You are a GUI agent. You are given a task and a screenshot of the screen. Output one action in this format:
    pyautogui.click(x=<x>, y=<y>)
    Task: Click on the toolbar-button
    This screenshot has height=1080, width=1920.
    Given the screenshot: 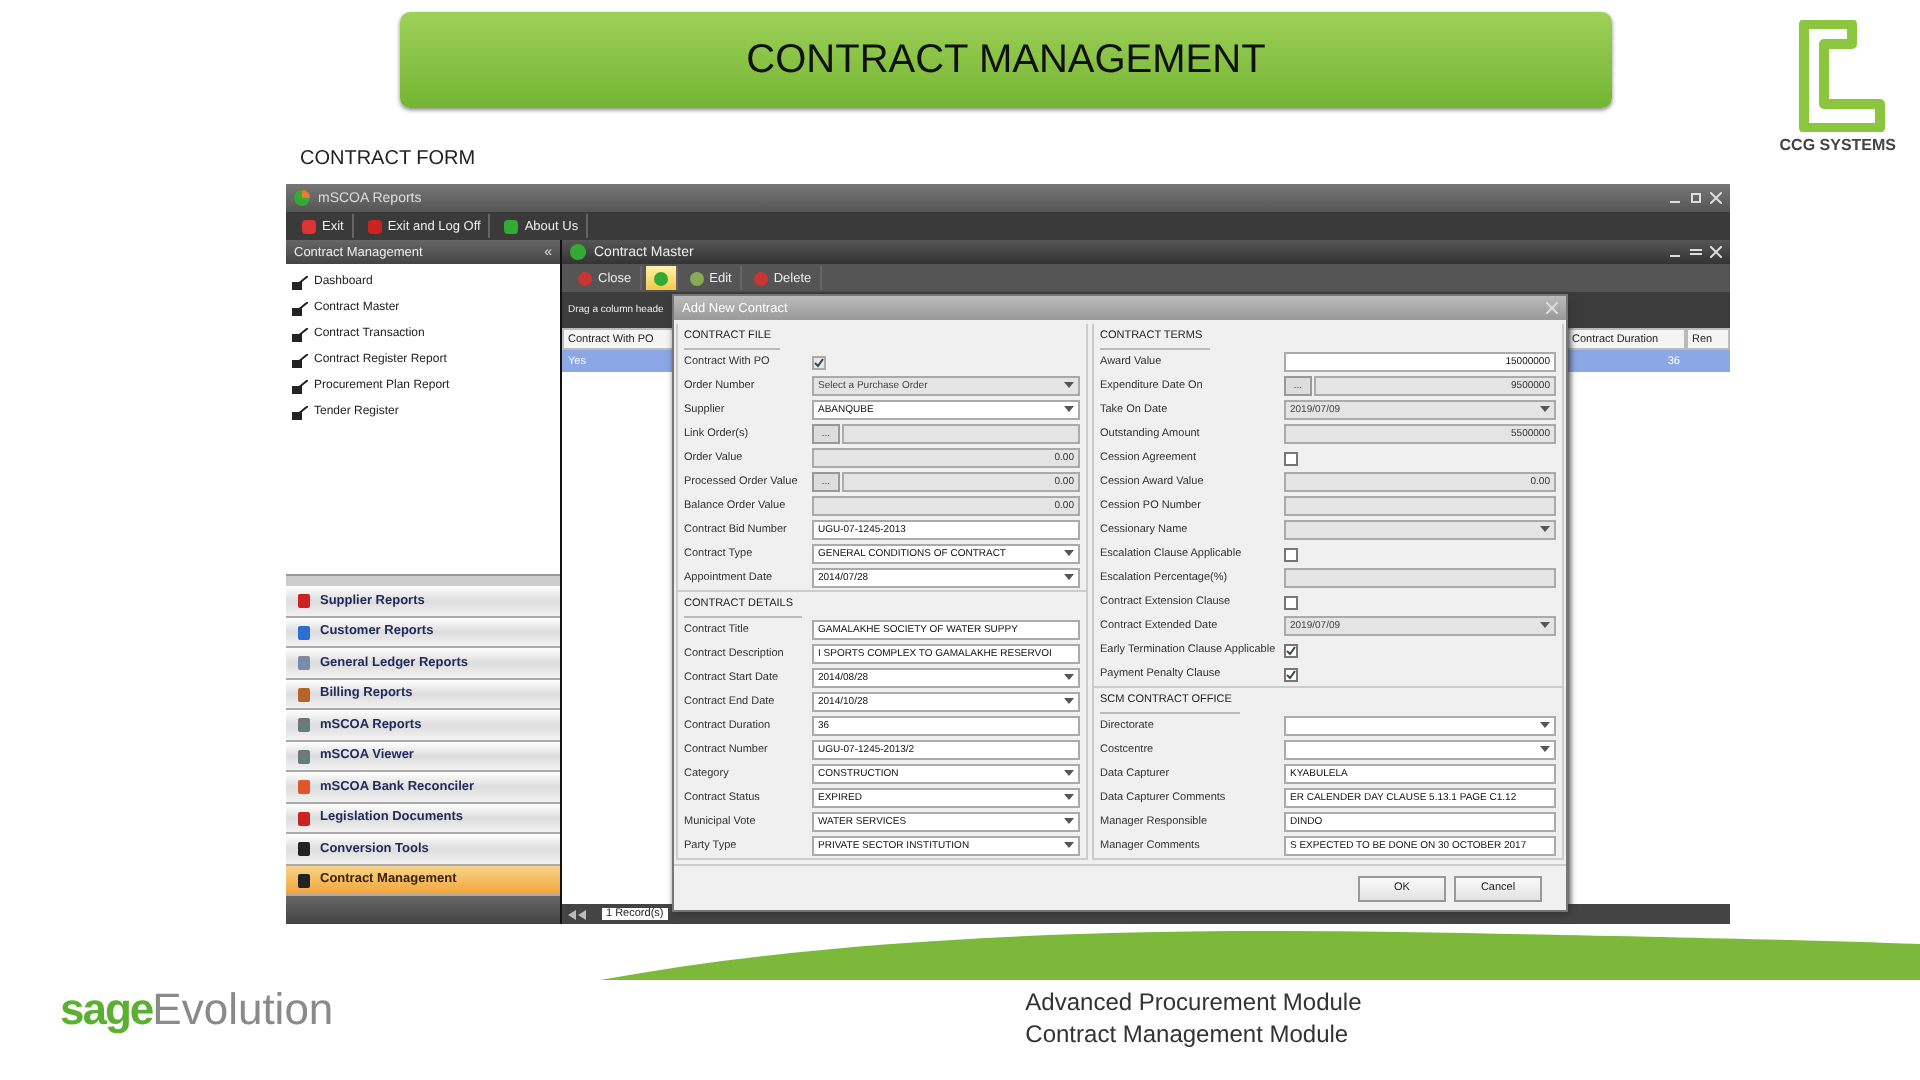 What is the action you would take?
    pyautogui.click(x=661, y=278)
    